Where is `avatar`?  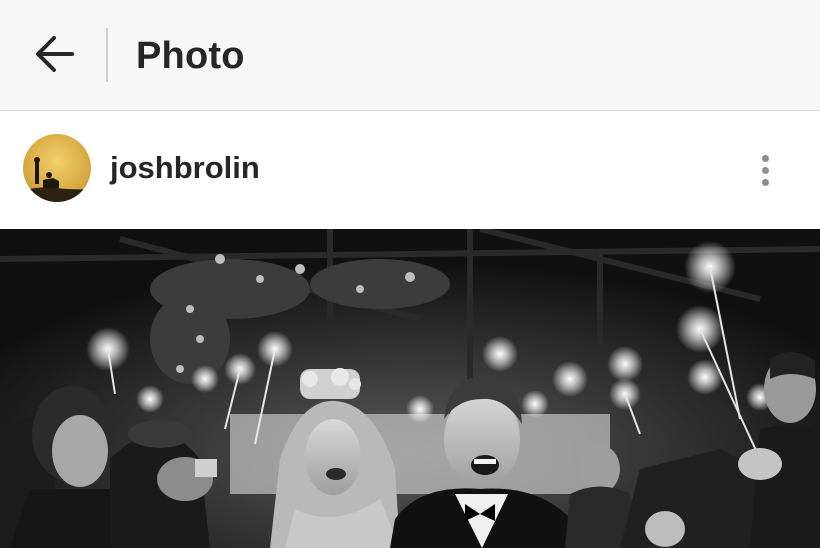
avatar is located at coordinates (57, 168).